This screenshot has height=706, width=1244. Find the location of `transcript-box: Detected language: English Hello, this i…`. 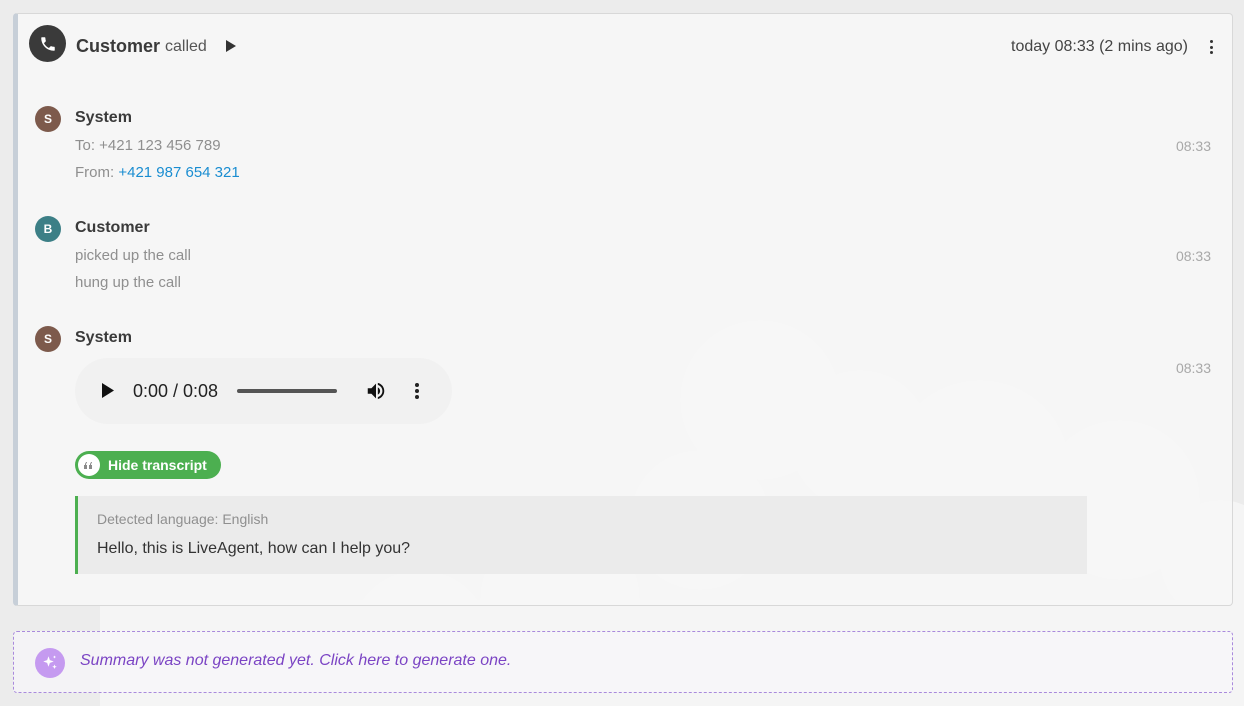

transcript-box: Detected language: English Hello, this i… is located at coordinates (581, 535).